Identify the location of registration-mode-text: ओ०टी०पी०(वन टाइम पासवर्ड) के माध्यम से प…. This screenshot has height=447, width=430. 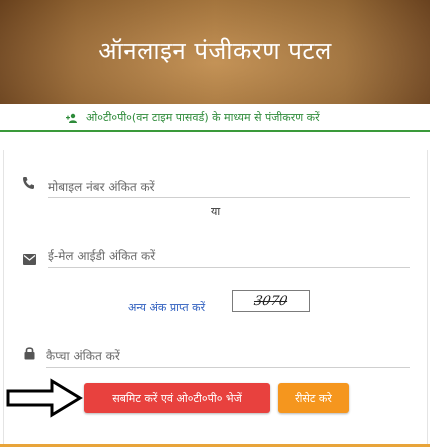
(203, 117).